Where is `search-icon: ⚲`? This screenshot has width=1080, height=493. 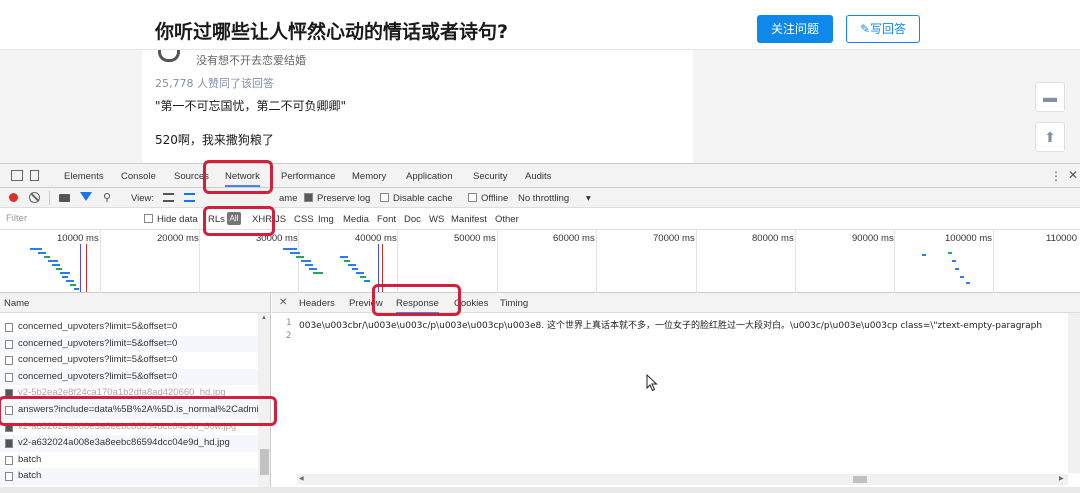
search-icon: ⚲ is located at coordinates (107, 197).